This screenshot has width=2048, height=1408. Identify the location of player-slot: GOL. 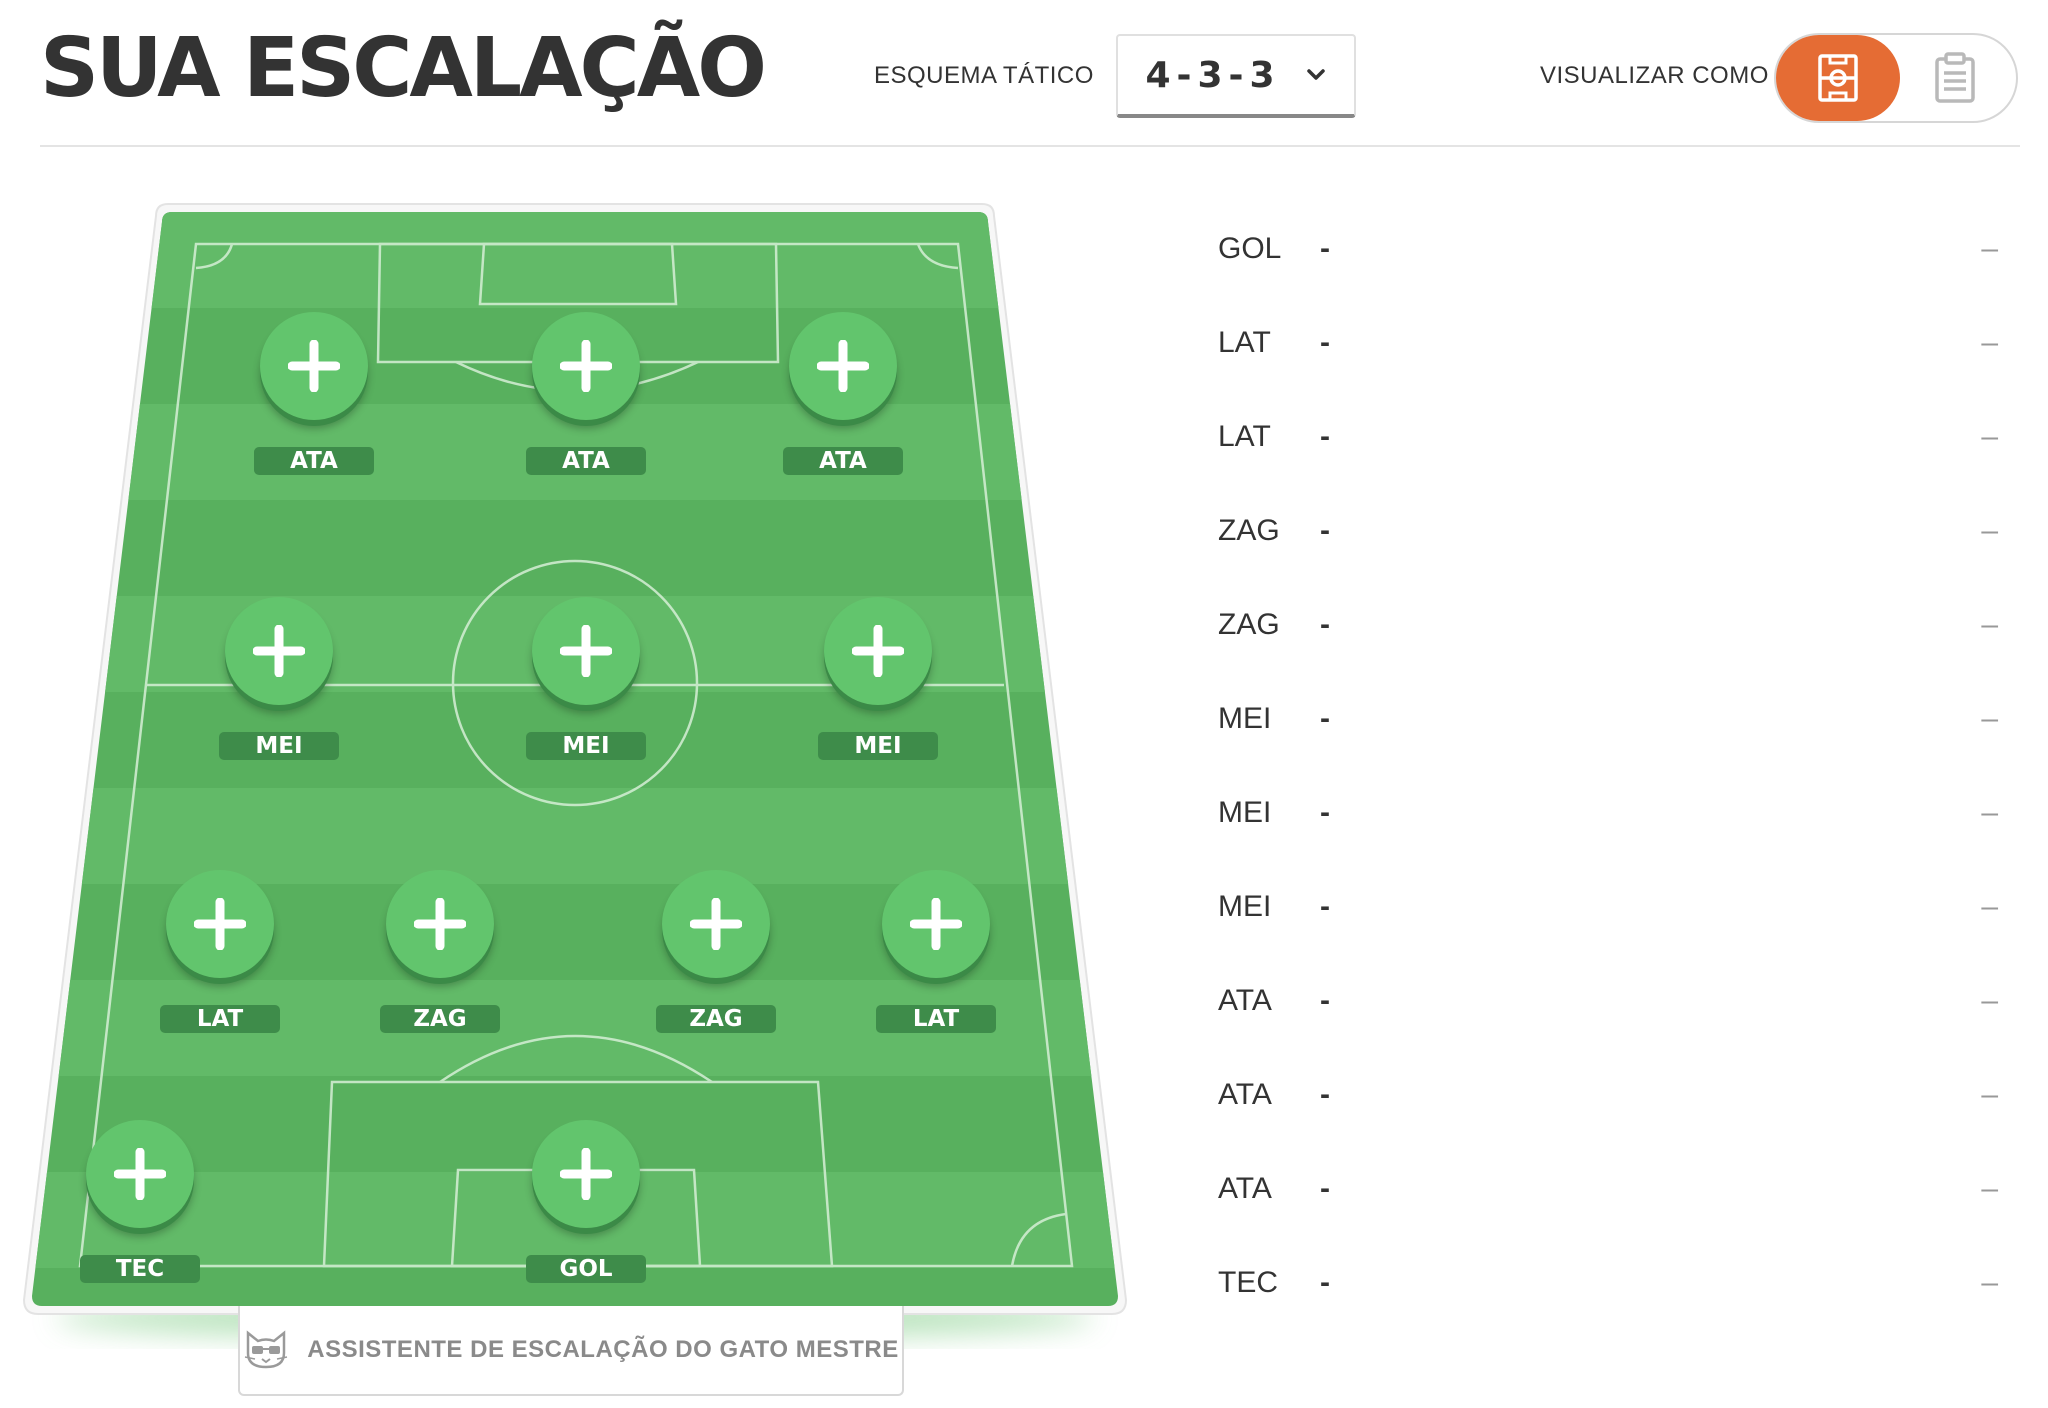
(586, 1205).